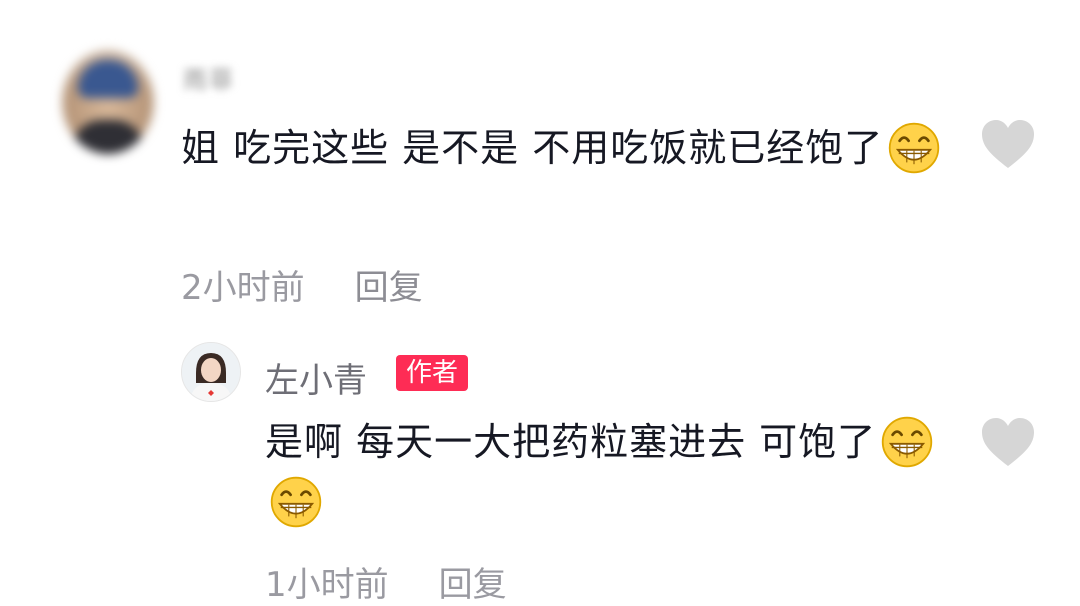 The height and width of the screenshot is (606, 1080). What do you see at coordinates (1008, 442) in the screenshot?
I see `reply-like-heart-icon` at bounding box center [1008, 442].